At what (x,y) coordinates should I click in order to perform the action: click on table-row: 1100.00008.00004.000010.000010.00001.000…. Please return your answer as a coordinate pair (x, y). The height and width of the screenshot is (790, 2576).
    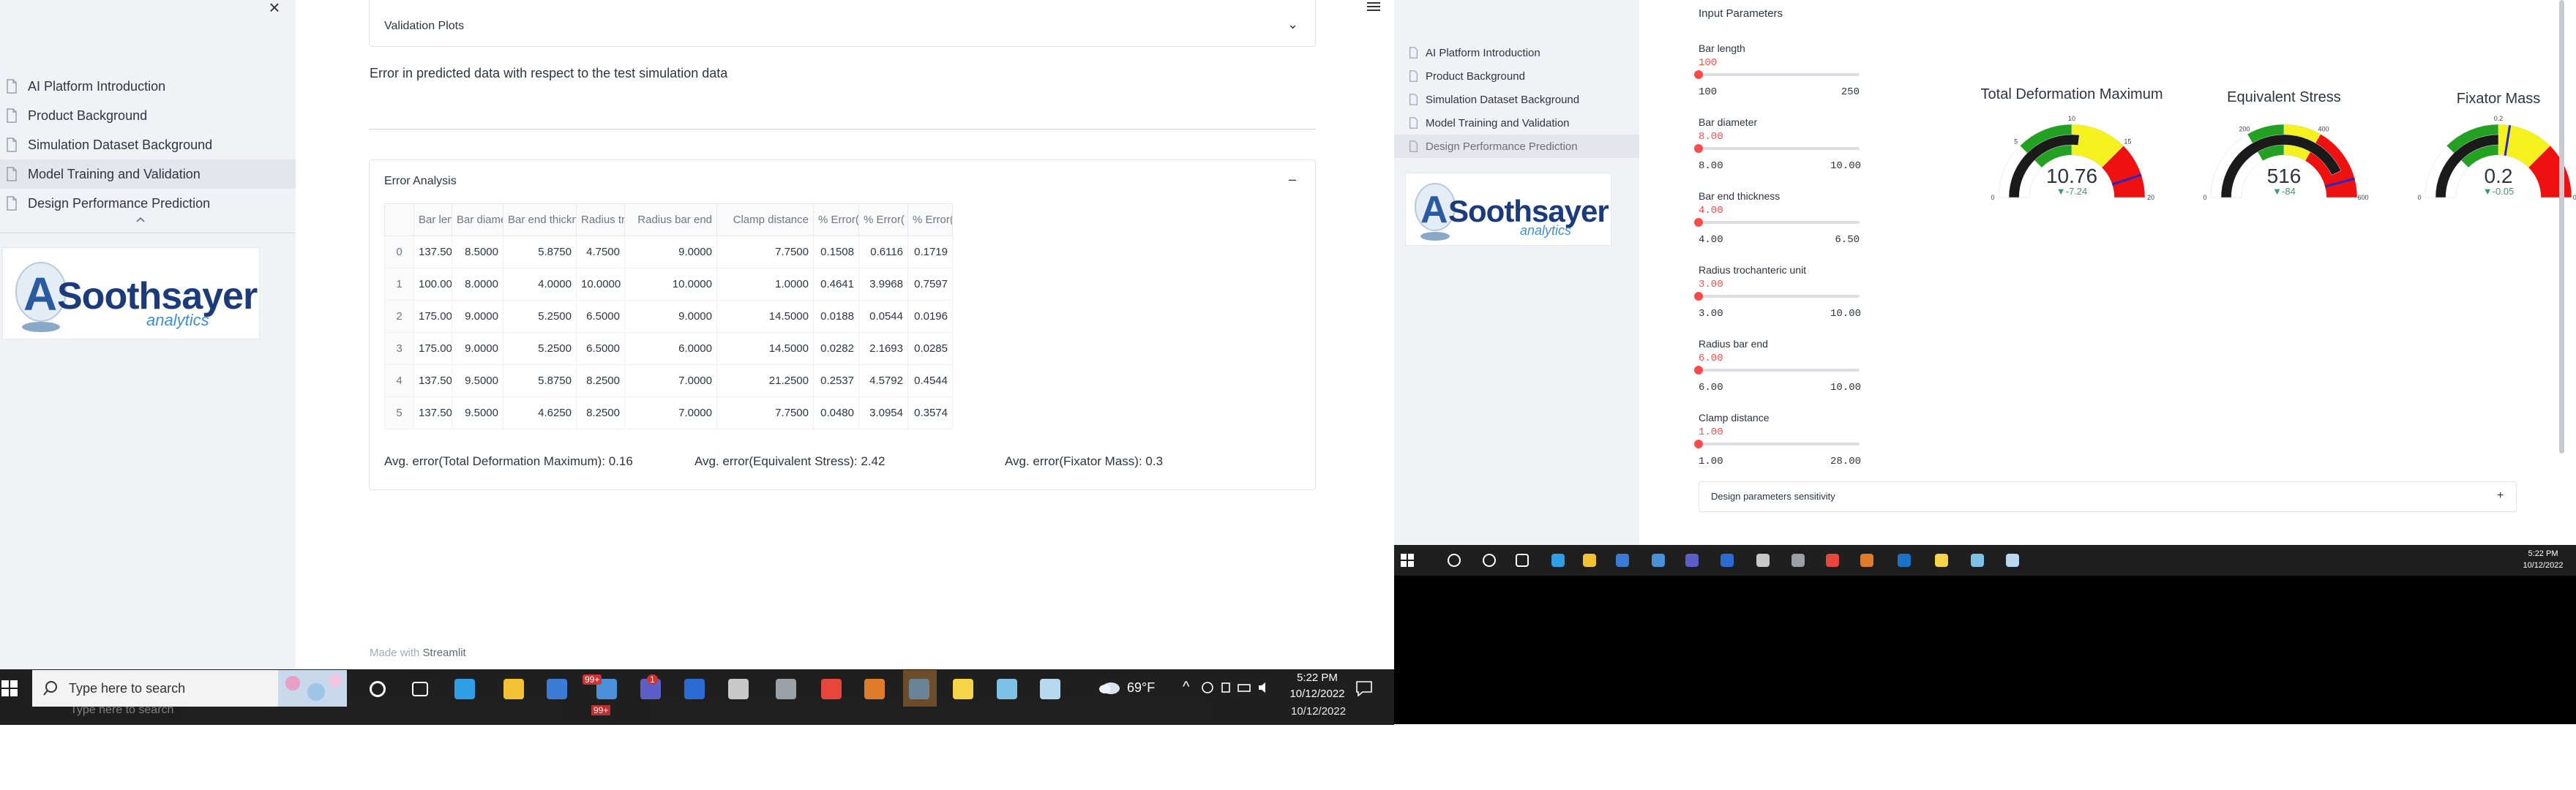
    Looking at the image, I should click on (668, 284).